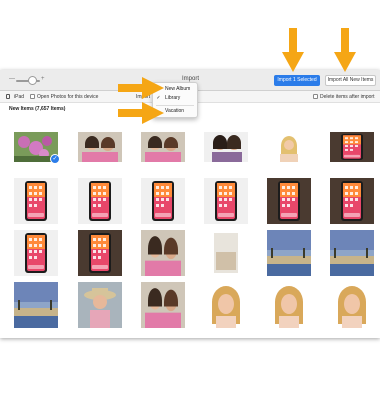 The width and height of the screenshot is (380, 400). What do you see at coordinates (68, 97) in the screenshot?
I see `open-photos-label: Open Photos for this device` at bounding box center [68, 97].